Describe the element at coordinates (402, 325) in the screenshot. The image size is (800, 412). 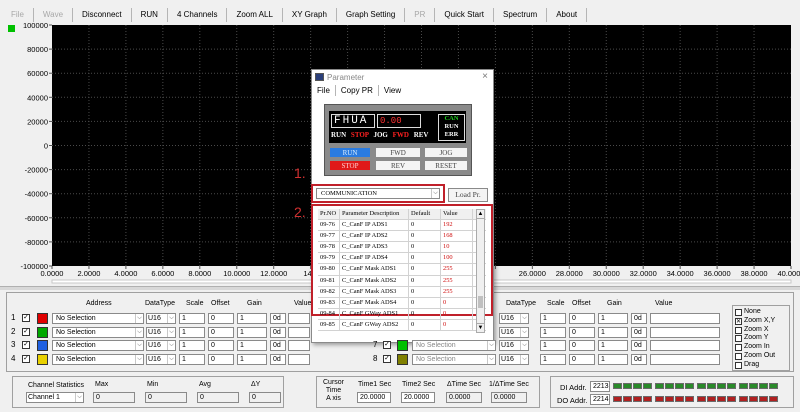
I see `table-row: 09-85 C_CanF GWay ADS2 0 0` at that location.